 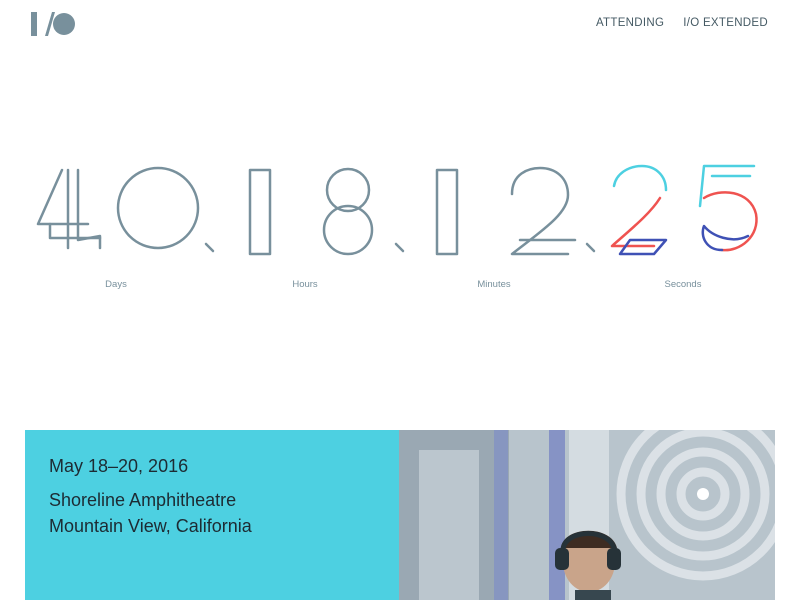 What do you see at coordinates (397, 210) in the screenshot?
I see `countdown-timer` at bounding box center [397, 210].